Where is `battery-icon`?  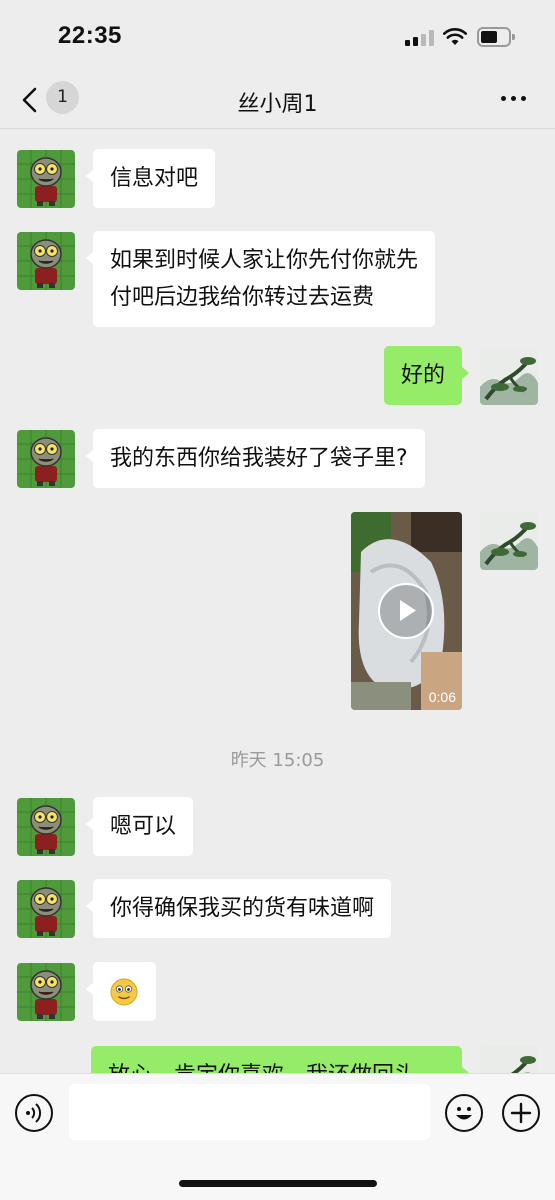
battery-icon is located at coordinates (496, 37).